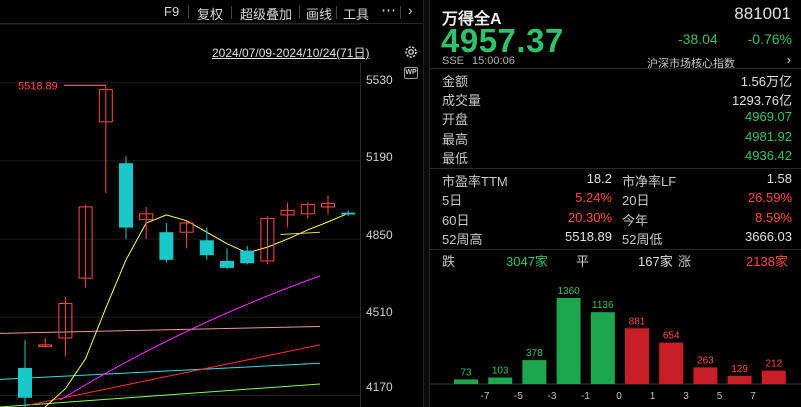  What do you see at coordinates (671, 336) in the screenshot?
I see `distribution-value-label: 654` at bounding box center [671, 336].